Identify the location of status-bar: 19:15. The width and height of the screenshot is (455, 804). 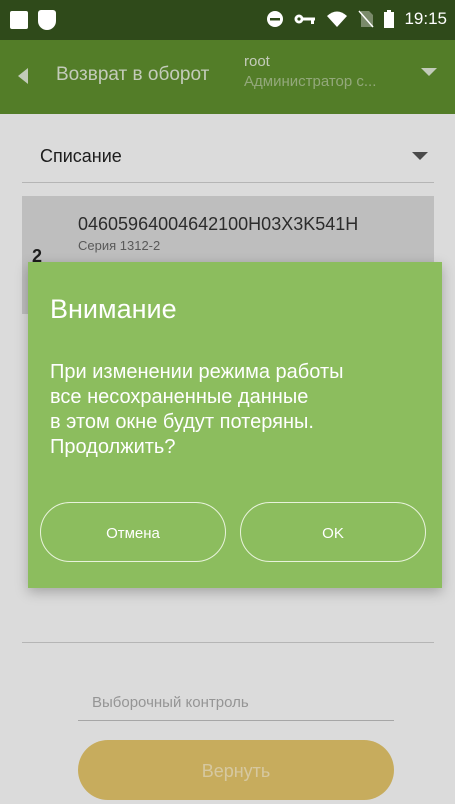
(227, 20).